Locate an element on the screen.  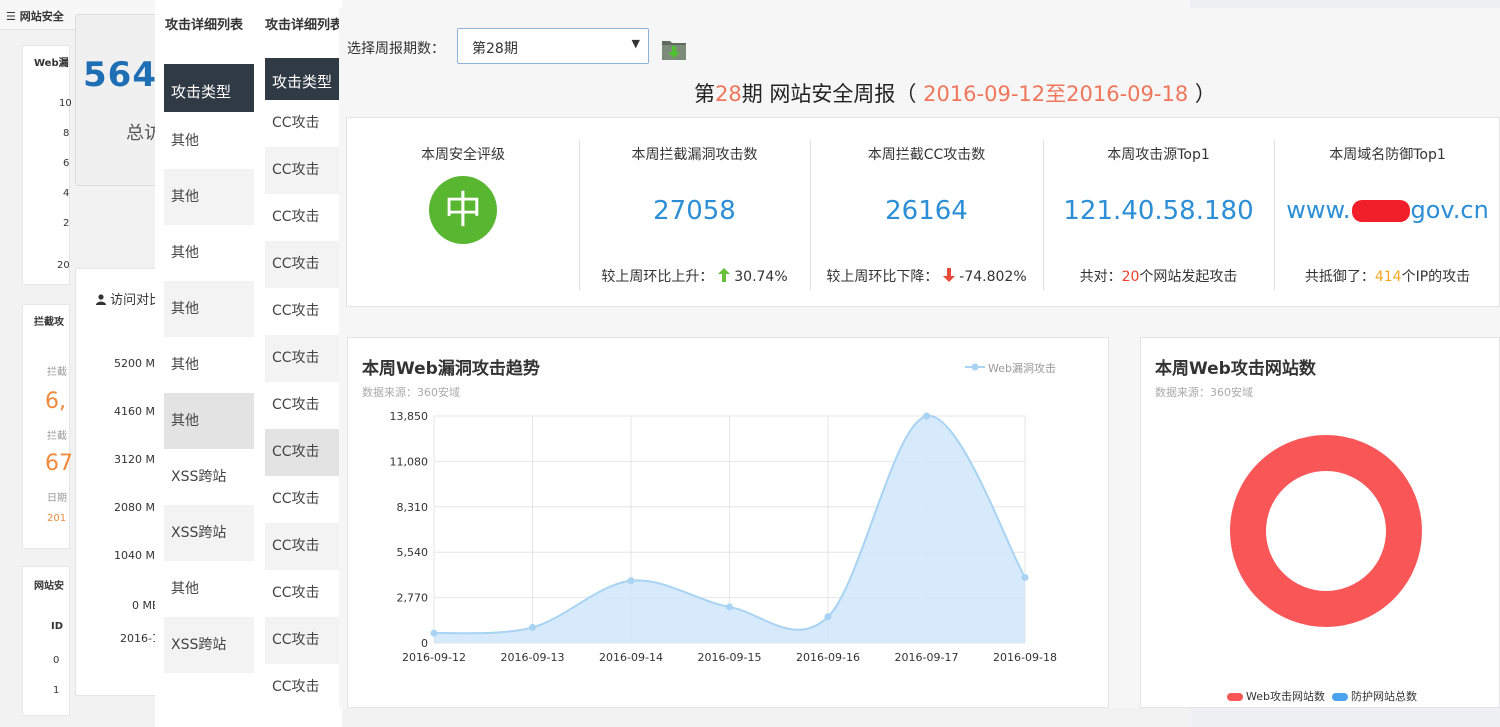
stat-foot-value: 414 is located at coordinates (1388, 277).